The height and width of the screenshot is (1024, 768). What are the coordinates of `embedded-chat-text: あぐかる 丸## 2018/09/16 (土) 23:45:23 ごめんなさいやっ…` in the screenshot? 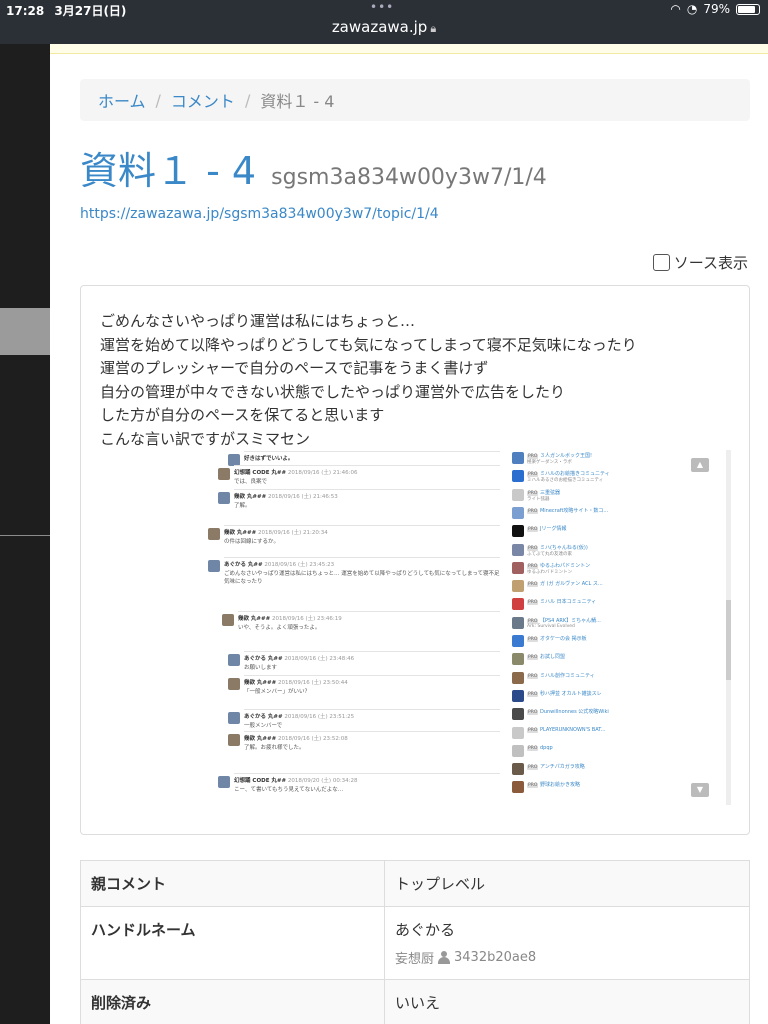 It's located at (364, 572).